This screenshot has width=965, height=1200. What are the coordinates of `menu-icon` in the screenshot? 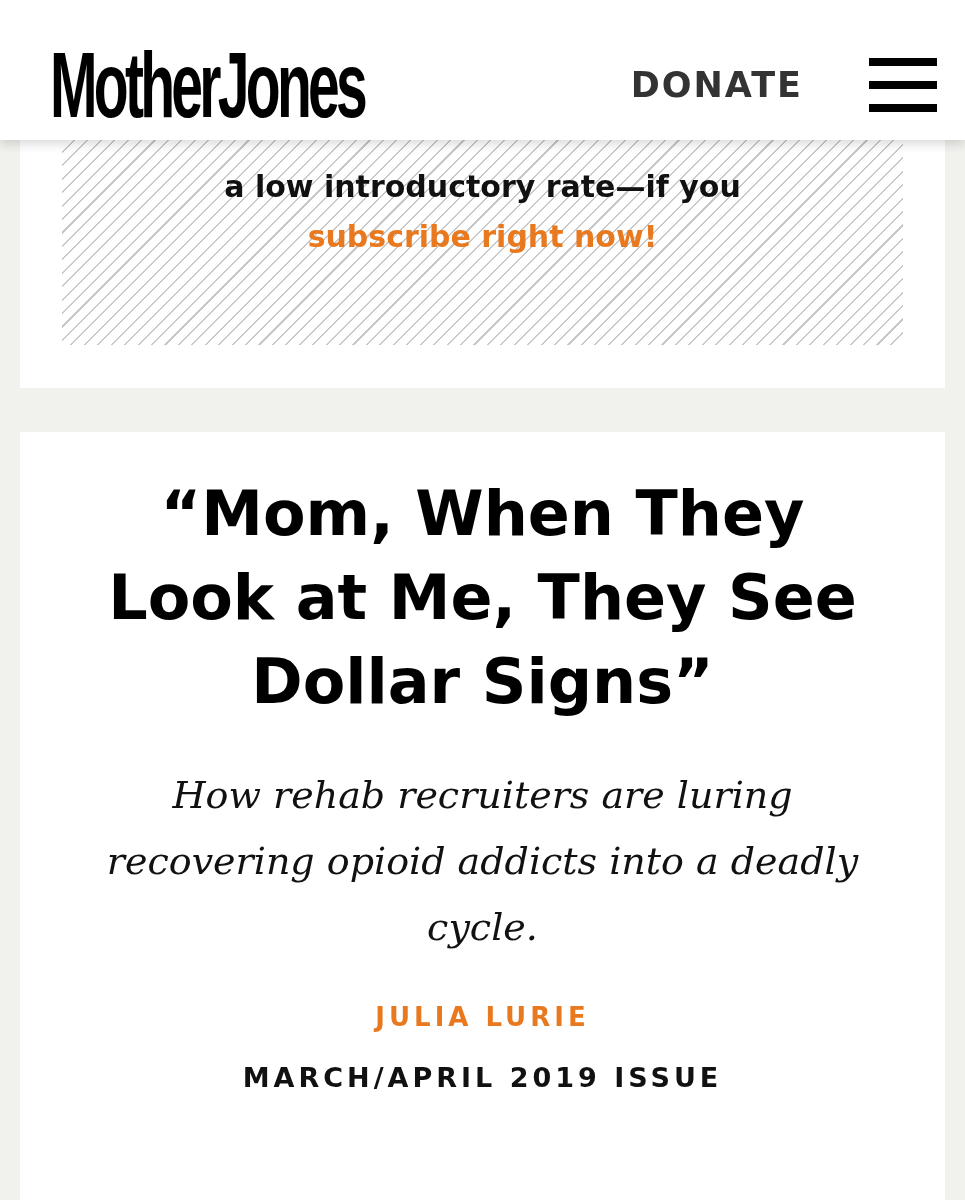 It's located at (903, 85).